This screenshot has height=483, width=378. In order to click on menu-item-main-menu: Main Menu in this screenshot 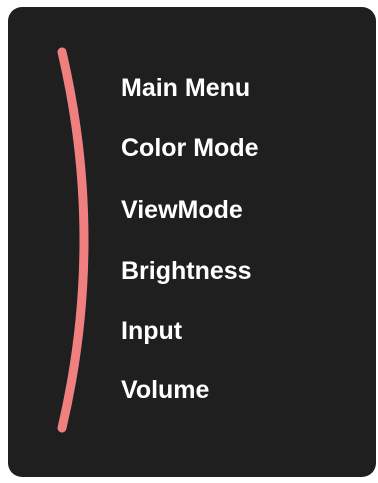, I will do `click(185, 88)`.